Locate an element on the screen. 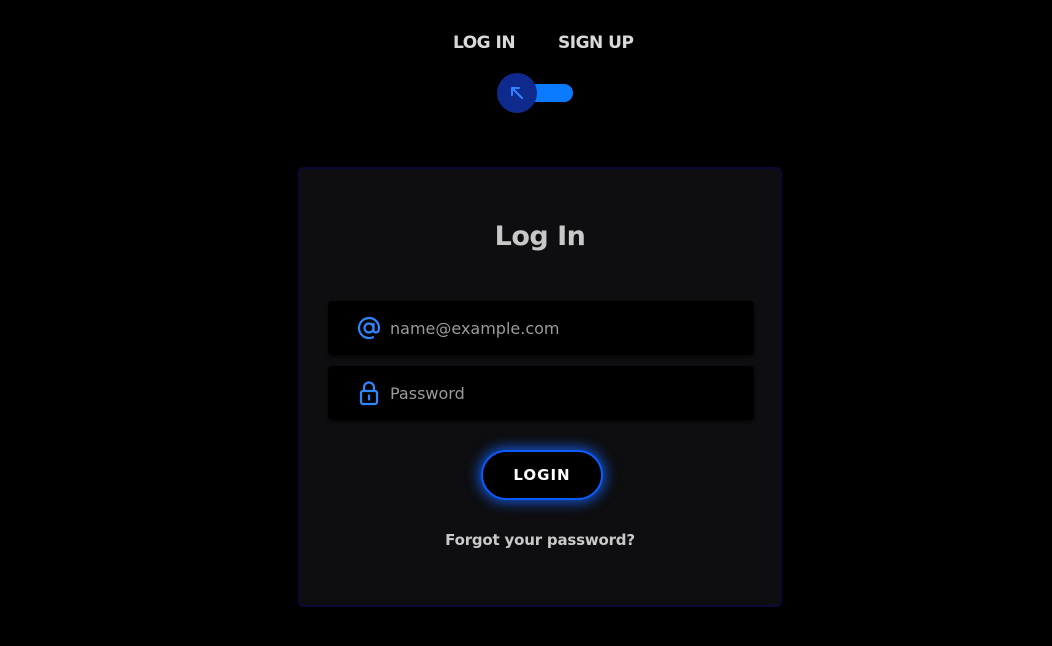 The image size is (1052, 646). lock-icon is located at coordinates (369, 393).